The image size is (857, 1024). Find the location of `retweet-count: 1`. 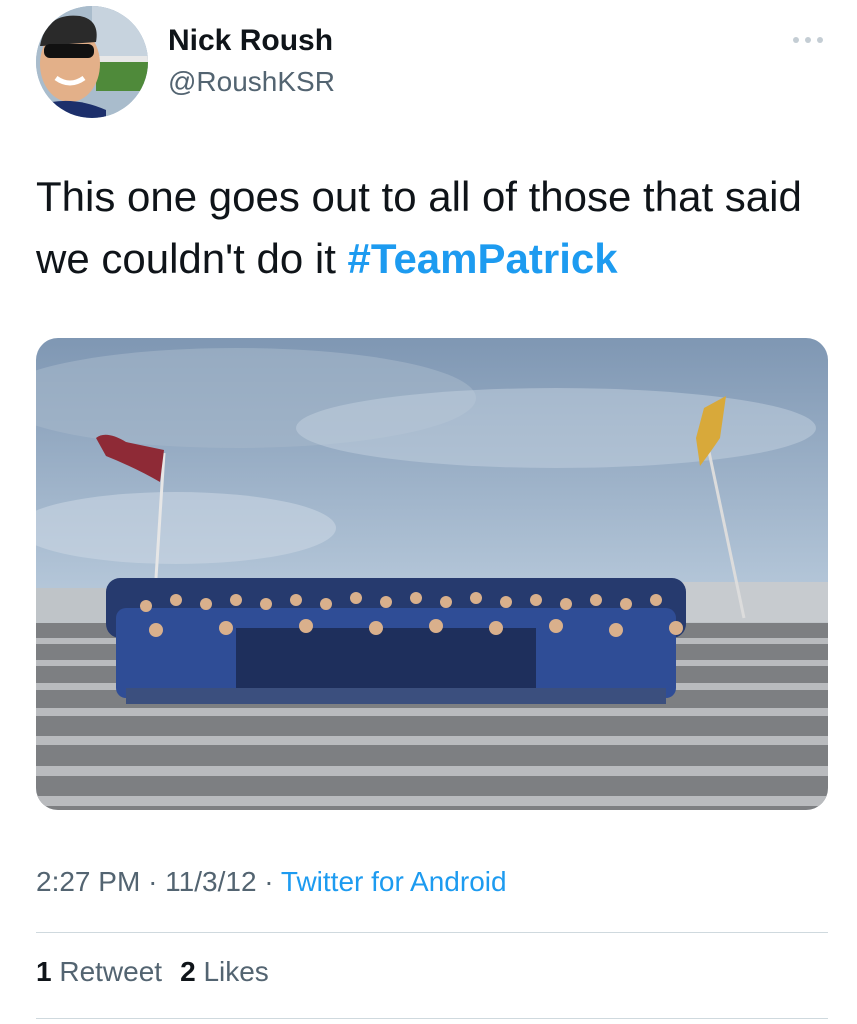

retweet-count: 1 is located at coordinates (44, 971).